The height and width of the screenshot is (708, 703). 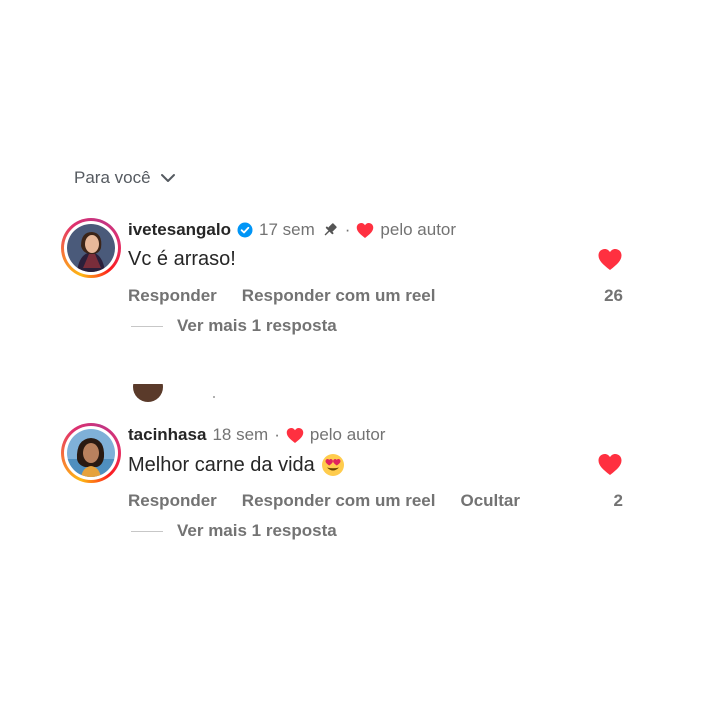 What do you see at coordinates (182, 259) in the screenshot?
I see `comment-text: Vc é arraso!` at bounding box center [182, 259].